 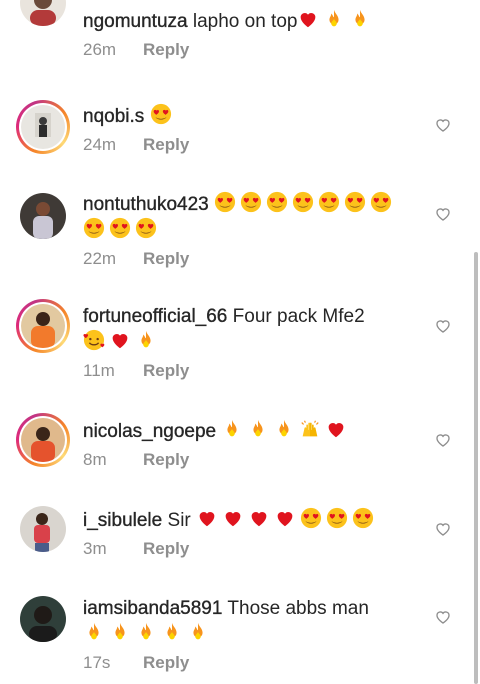 I want to click on comment-meta: 24m Reply, so click(x=256, y=145).